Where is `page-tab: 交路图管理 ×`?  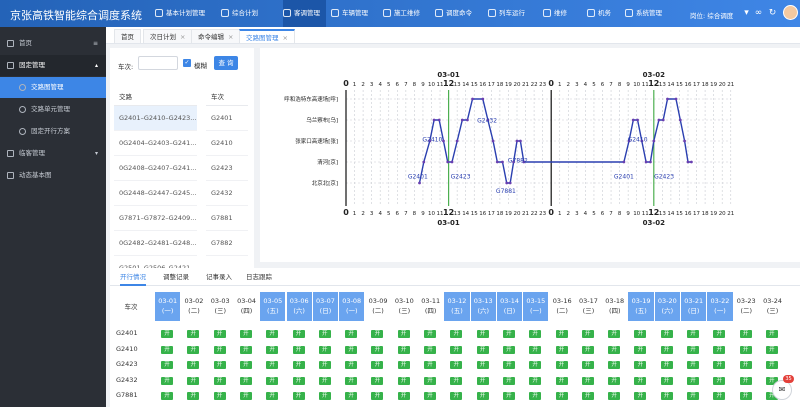
page-tab: 交路图管理 × is located at coordinates (267, 36).